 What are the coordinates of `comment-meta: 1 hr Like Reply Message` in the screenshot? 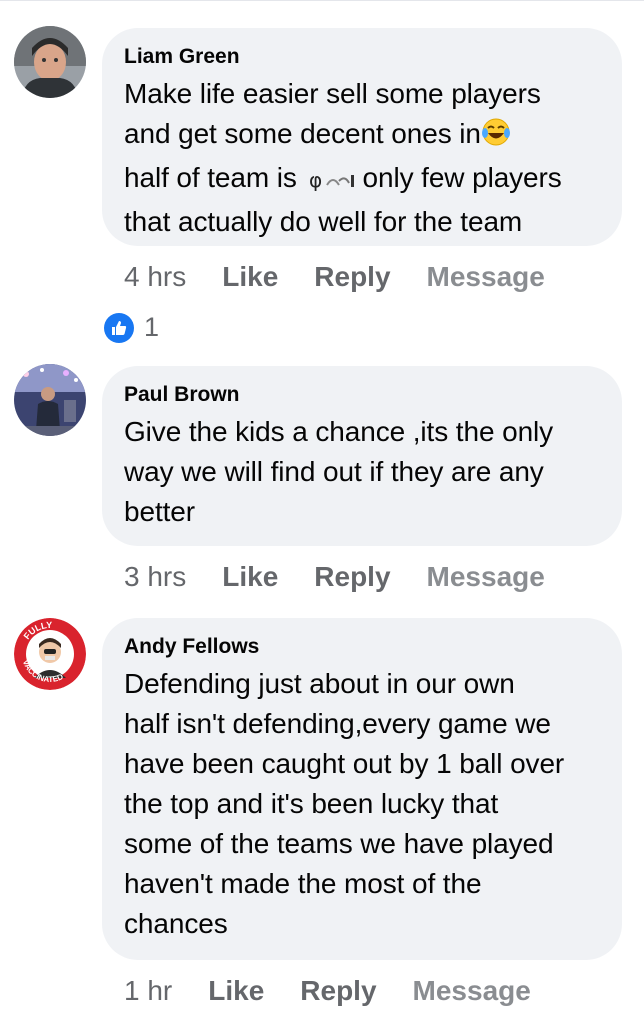 It's located at (327, 991).